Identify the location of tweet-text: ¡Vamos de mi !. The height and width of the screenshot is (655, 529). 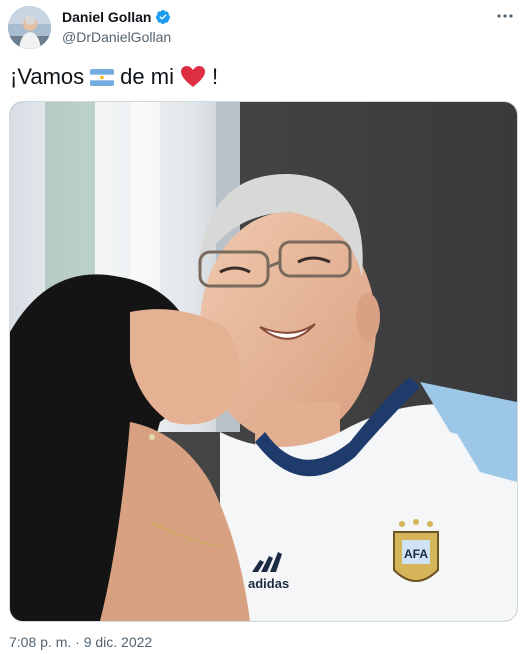
(114, 77).